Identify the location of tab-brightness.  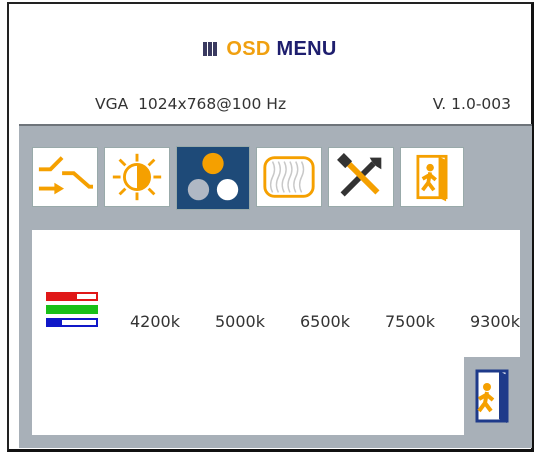
(137, 177).